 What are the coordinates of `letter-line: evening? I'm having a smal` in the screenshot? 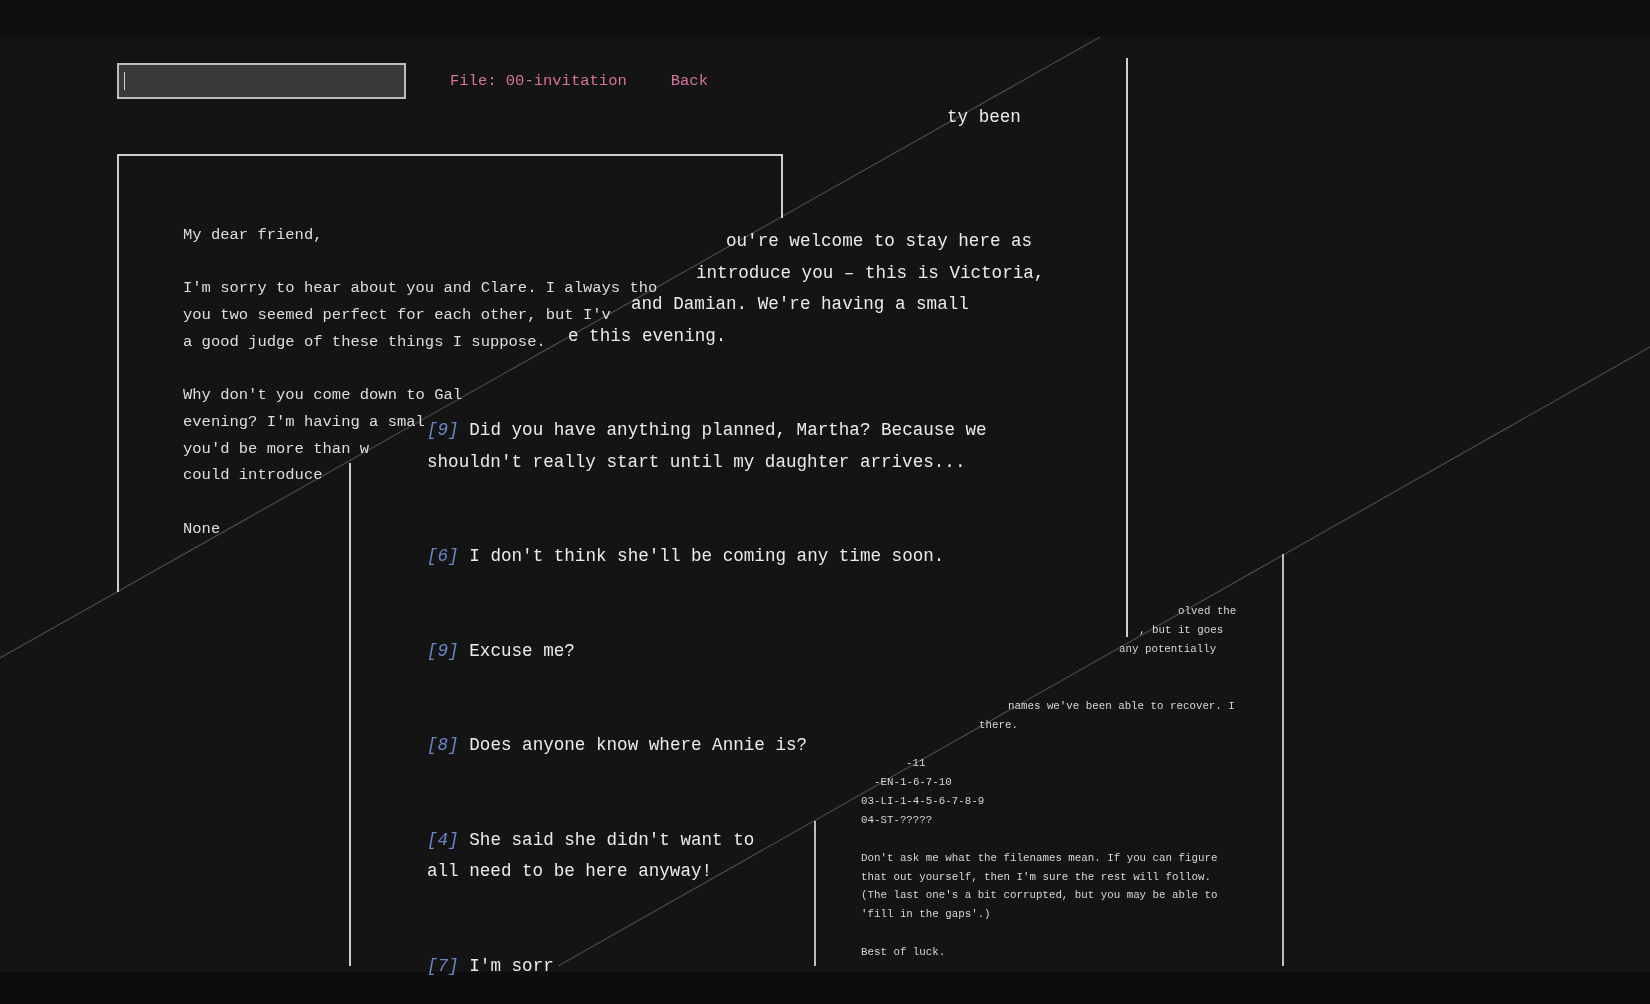 It's located at (304, 422).